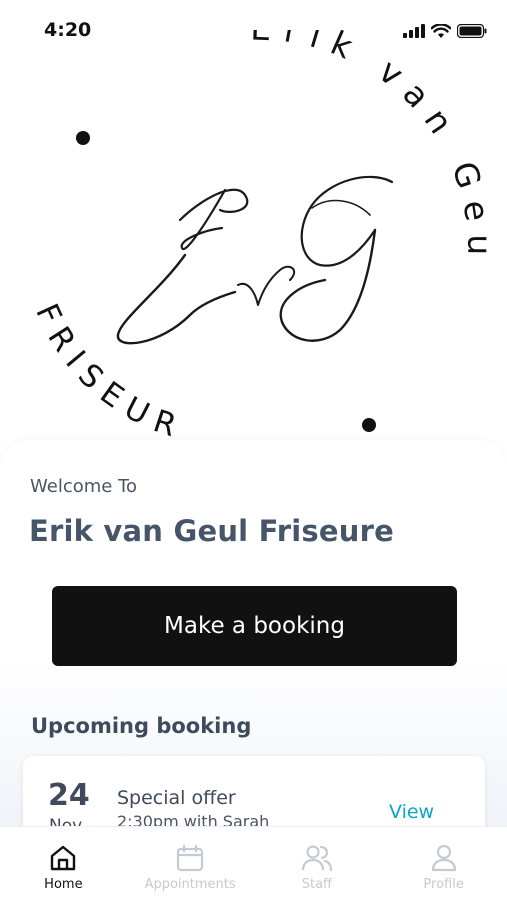 The image size is (507, 900). Describe the element at coordinates (83, 138) in the screenshot. I see `logo-dot-left` at that location.